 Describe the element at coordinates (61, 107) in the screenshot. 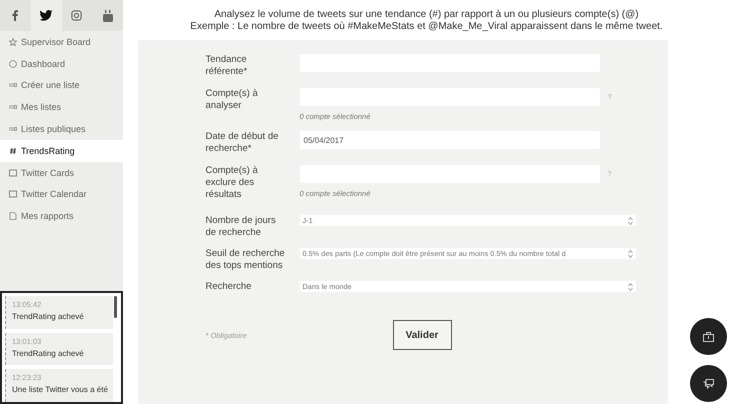

I see `menu-item: Mes listes` at that location.